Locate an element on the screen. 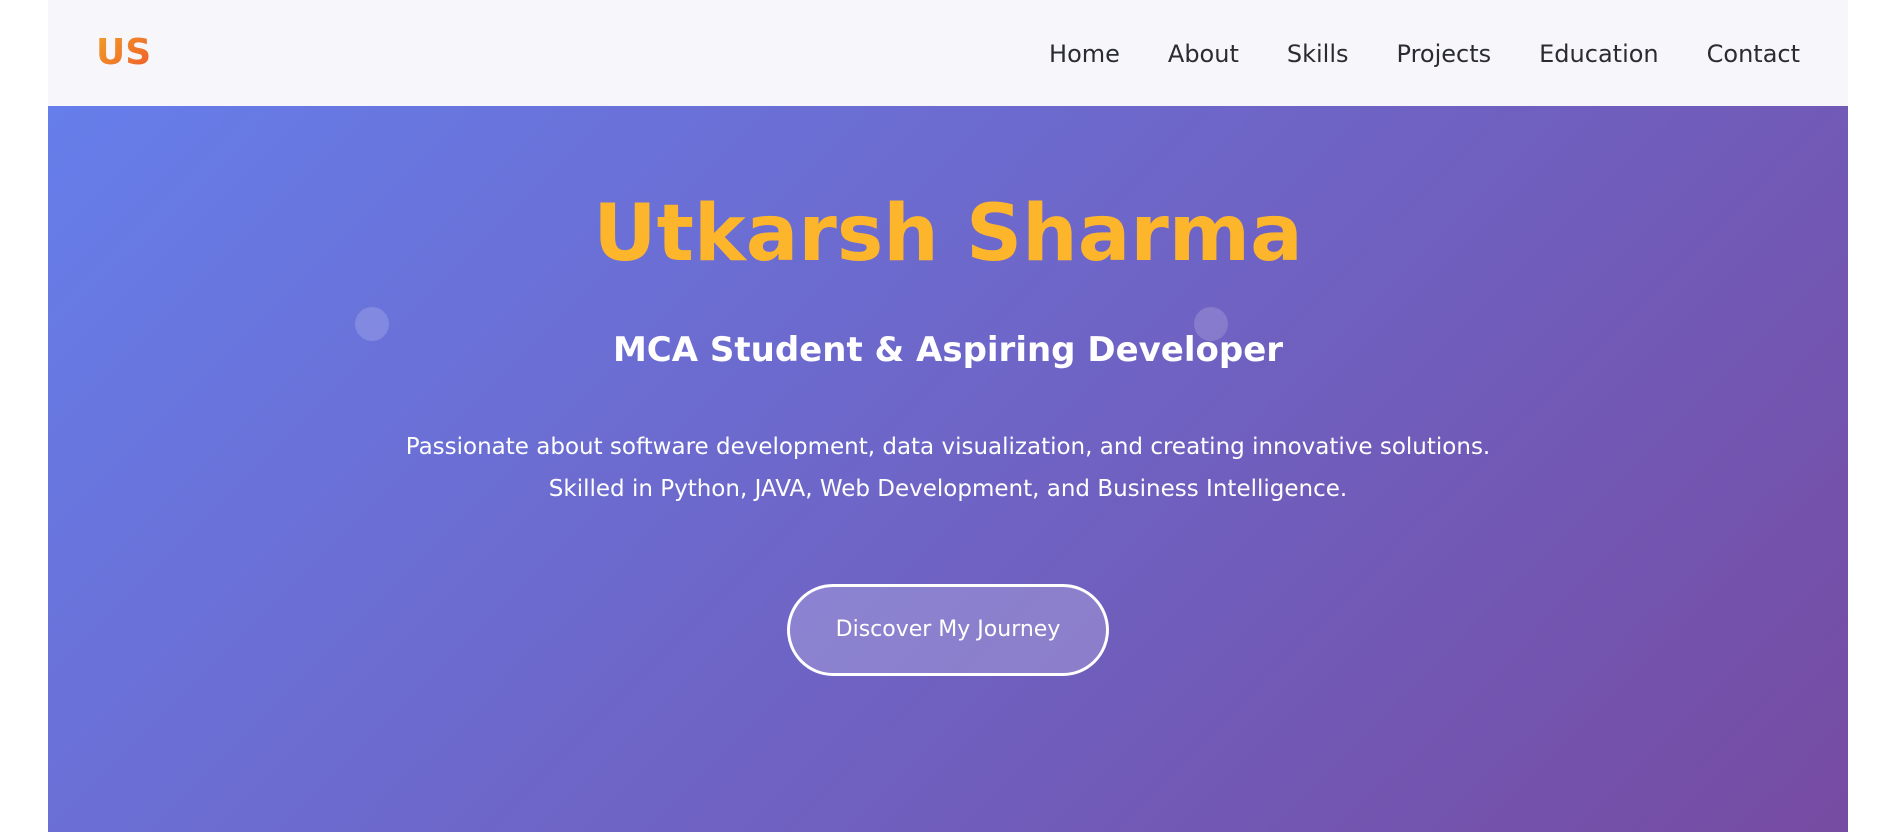 The height and width of the screenshot is (832, 1893). nav-item-education: Education is located at coordinates (1598, 54).